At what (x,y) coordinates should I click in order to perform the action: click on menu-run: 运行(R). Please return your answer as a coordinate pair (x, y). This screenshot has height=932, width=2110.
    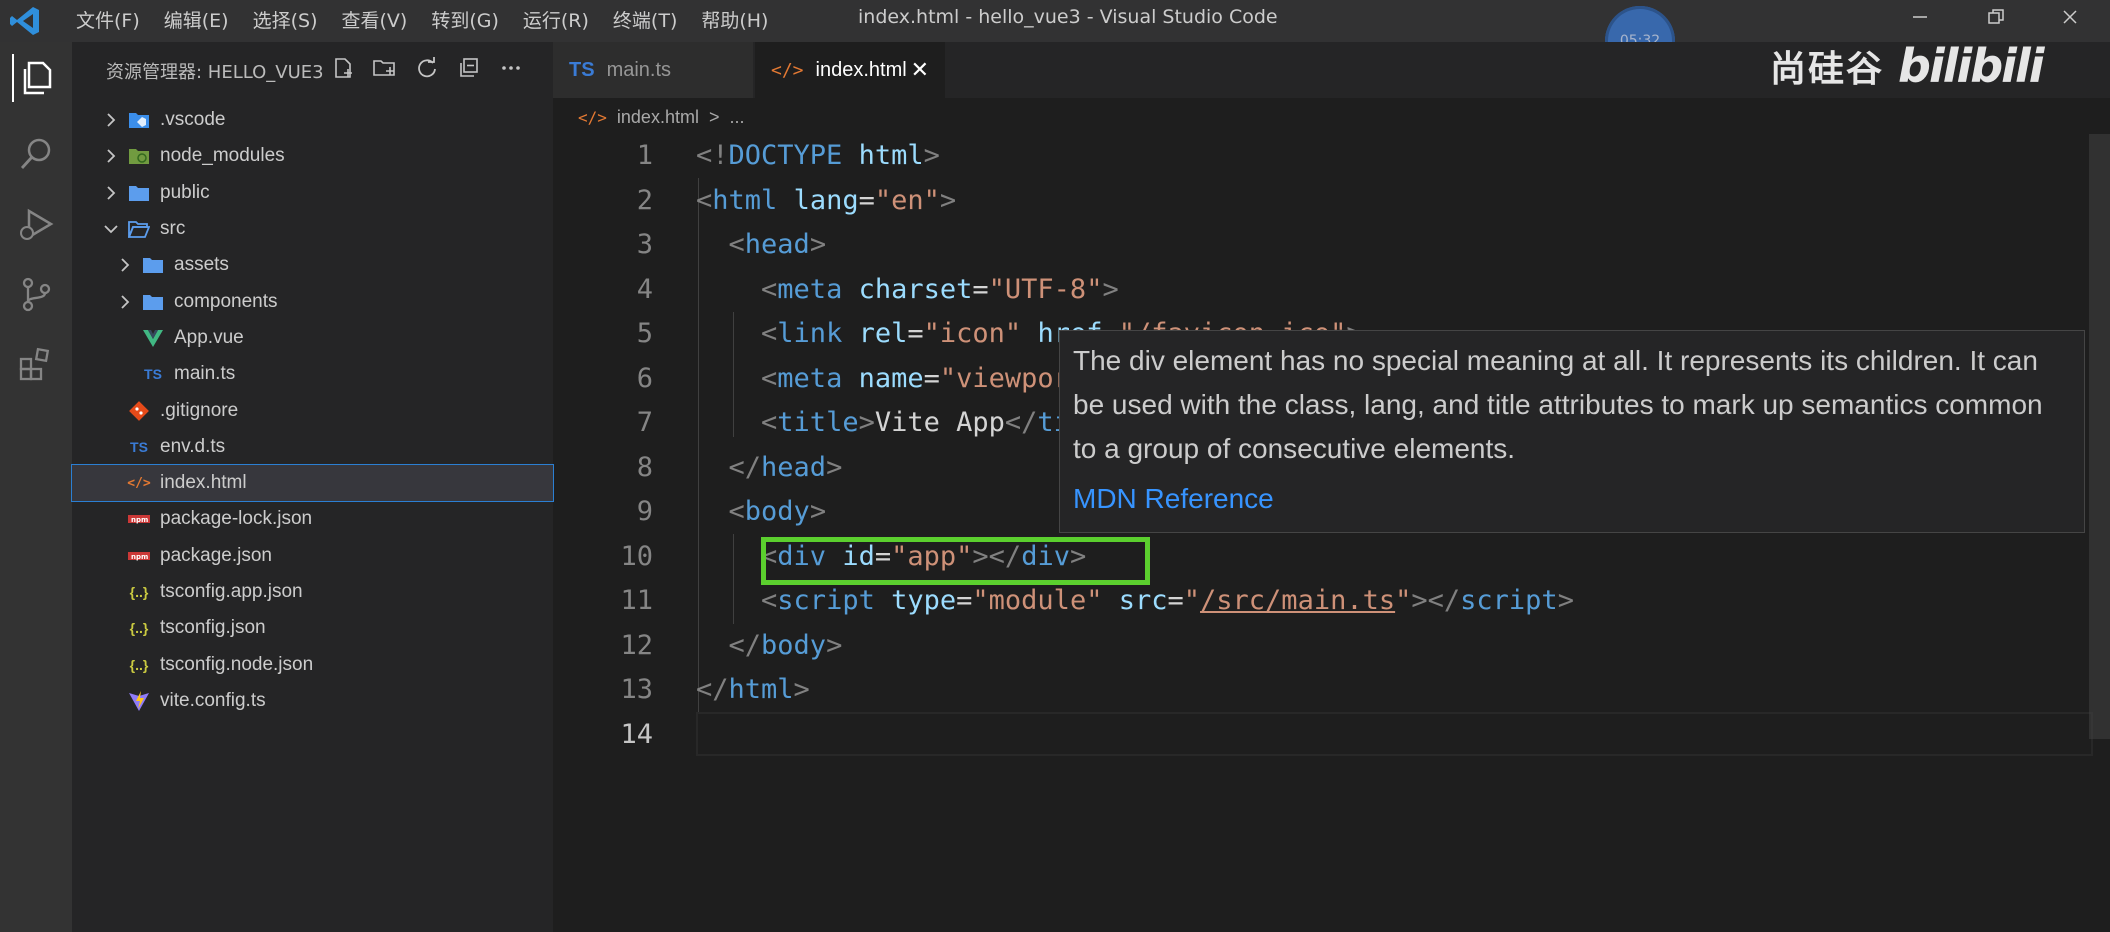
    Looking at the image, I should click on (556, 21).